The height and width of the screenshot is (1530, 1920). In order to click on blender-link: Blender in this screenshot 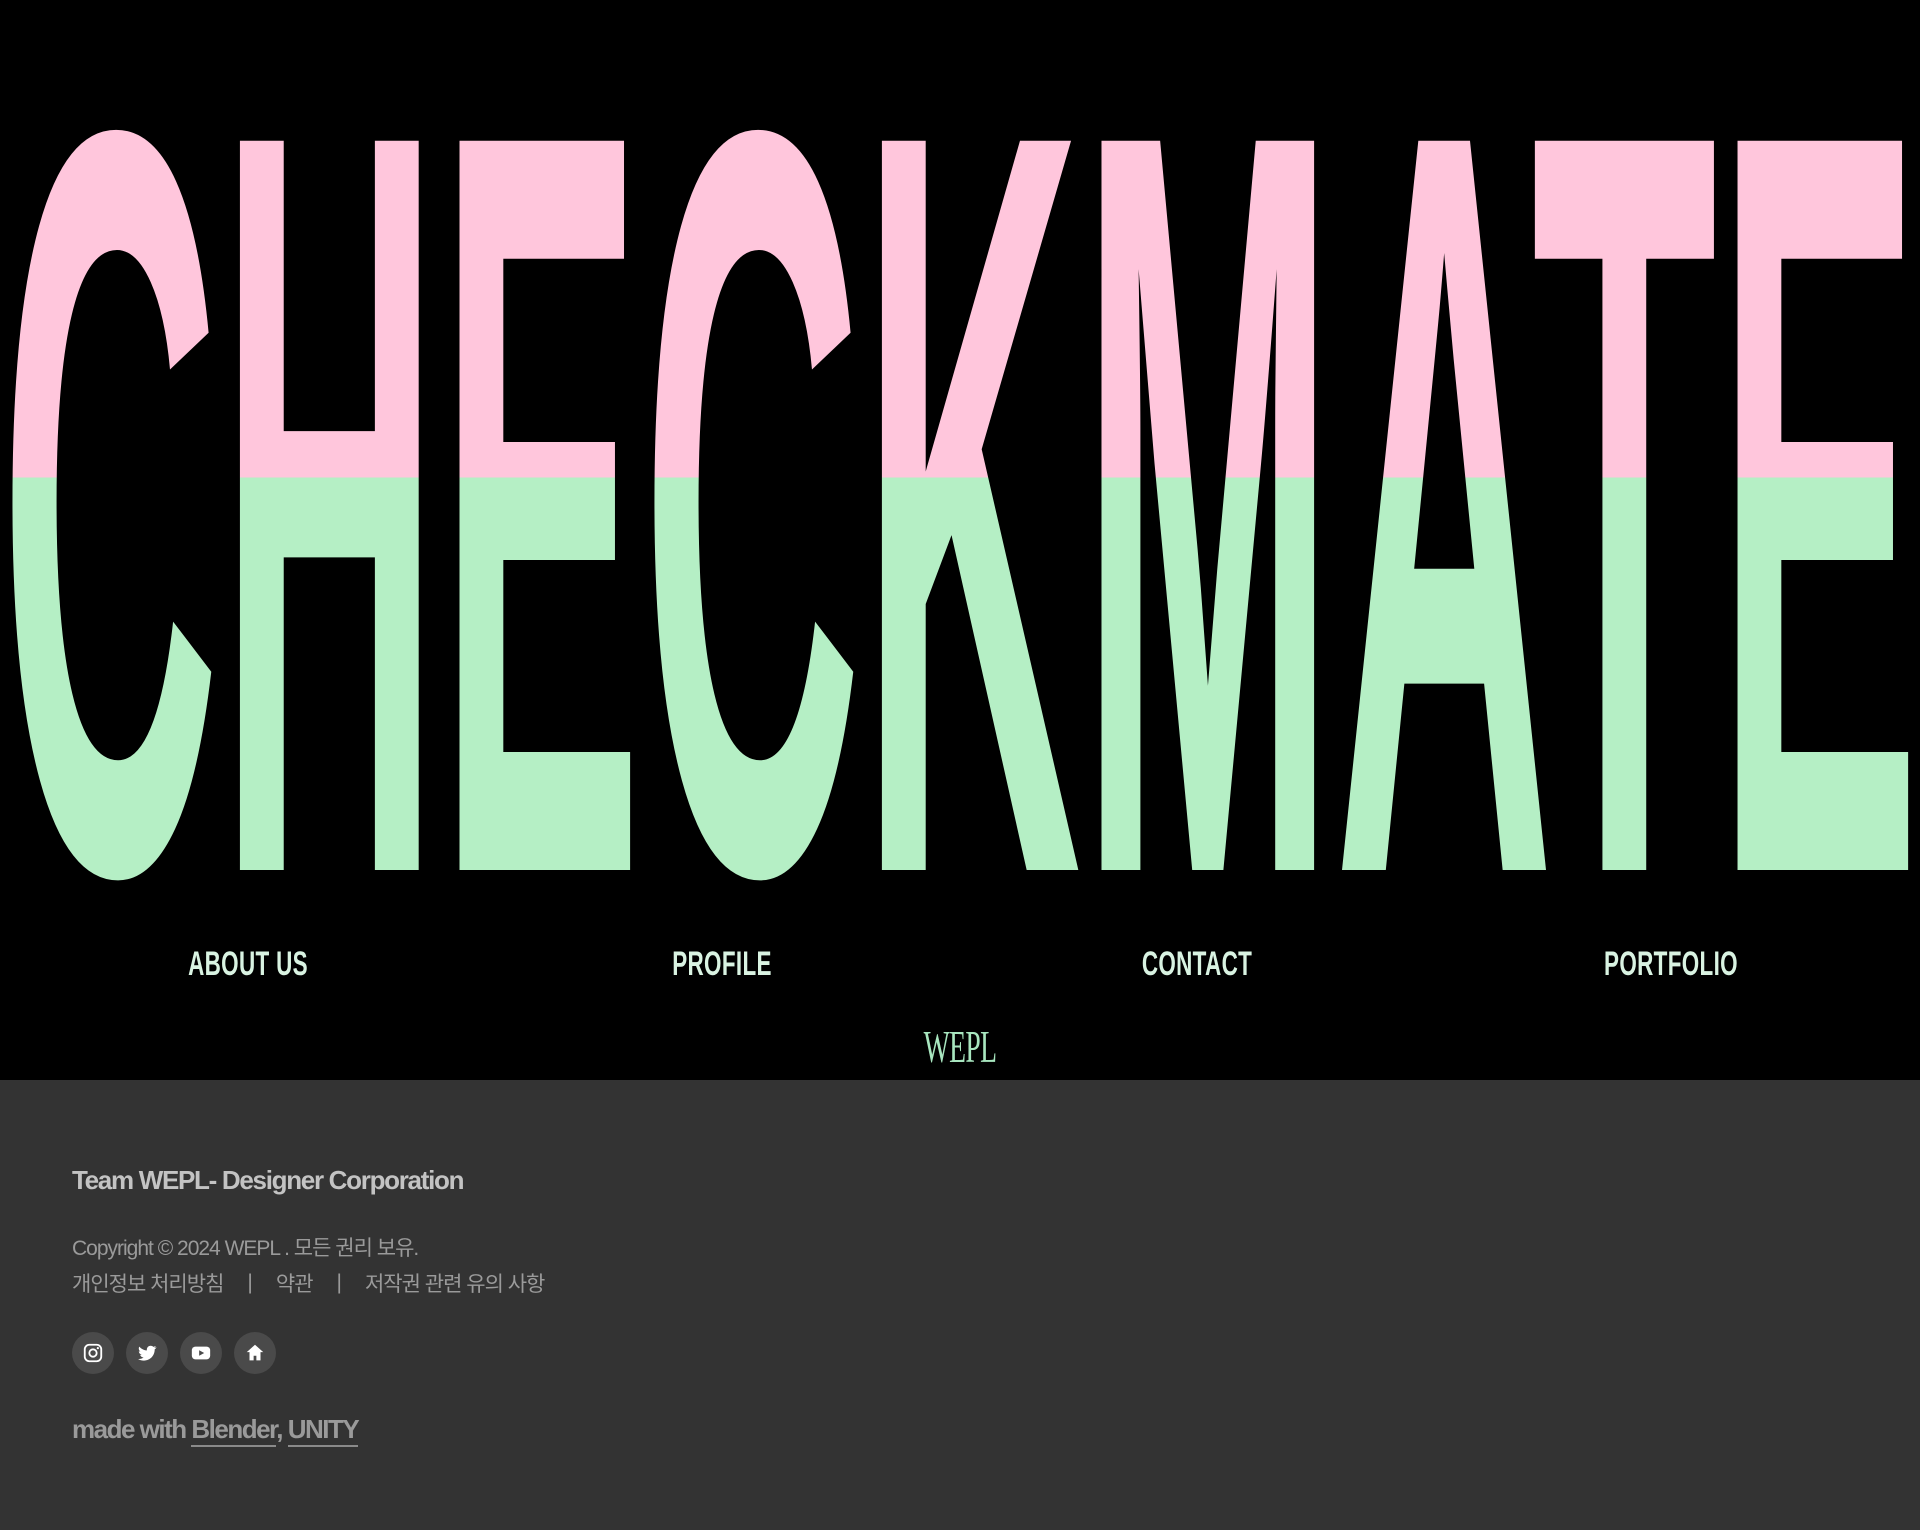, I will do `click(234, 1430)`.